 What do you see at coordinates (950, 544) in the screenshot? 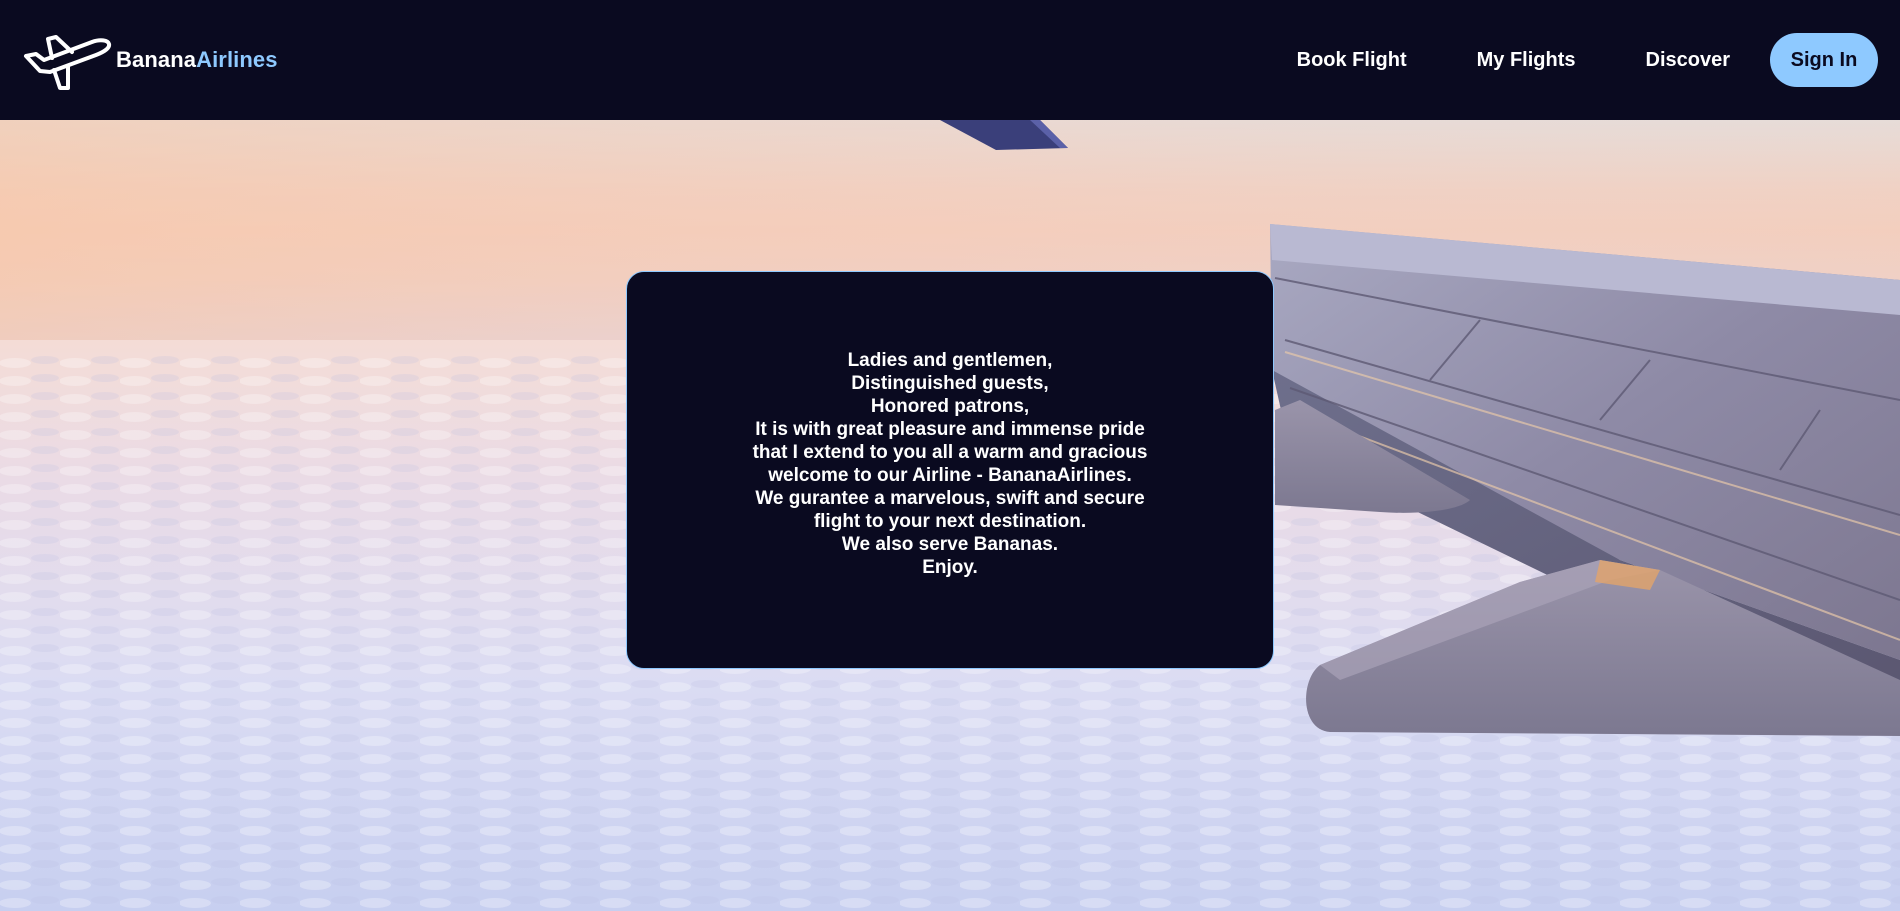
I see `message-line: We also serve Bananas.` at bounding box center [950, 544].